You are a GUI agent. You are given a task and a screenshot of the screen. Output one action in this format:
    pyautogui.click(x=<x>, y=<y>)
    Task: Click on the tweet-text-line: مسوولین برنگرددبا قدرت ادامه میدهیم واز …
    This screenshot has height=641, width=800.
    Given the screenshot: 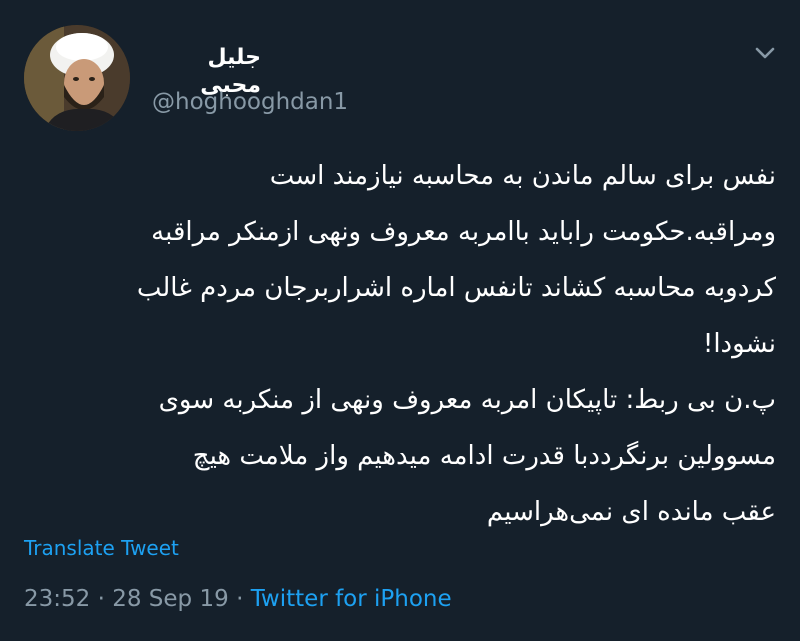 What is the action you would take?
    pyautogui.click(x=484, y=456)
    